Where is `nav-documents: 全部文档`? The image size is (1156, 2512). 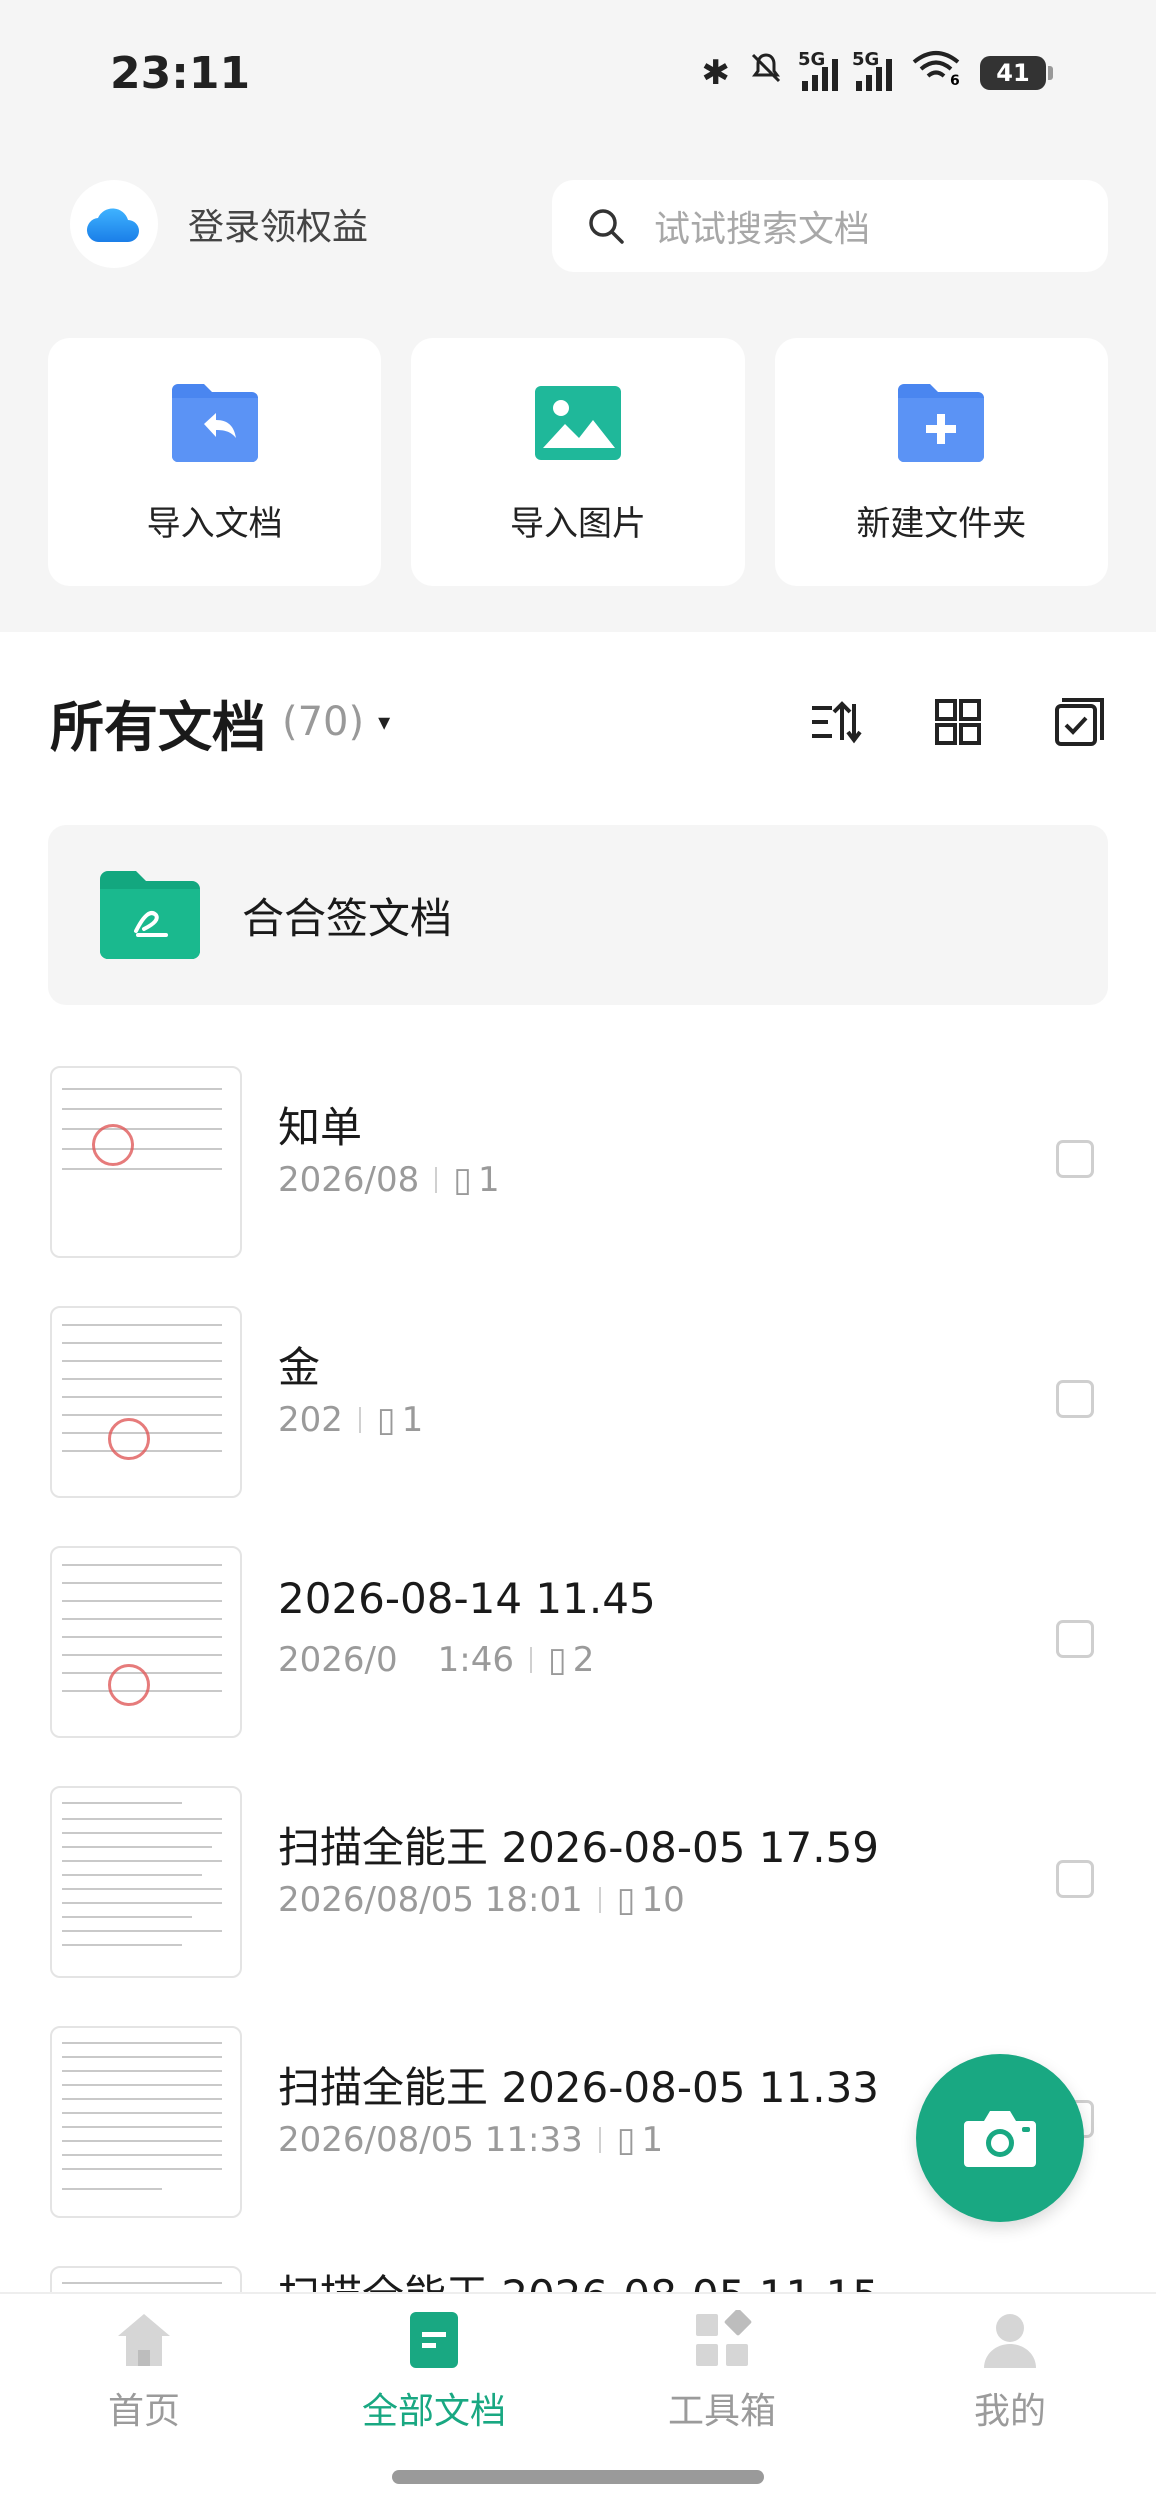 nav-documents: 全部文档 is located at coordinates (434, 2372).